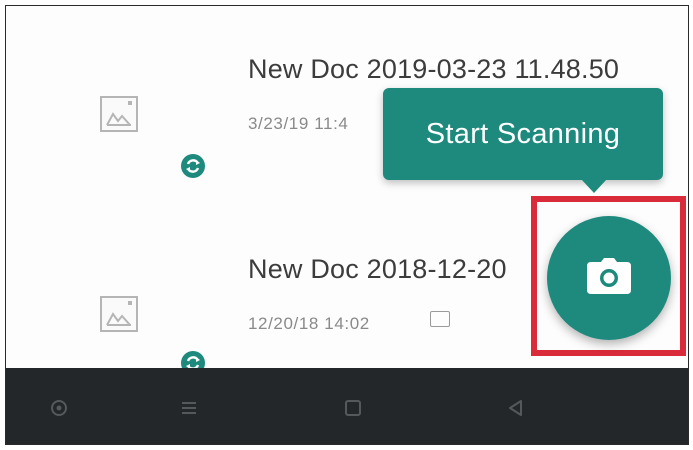 The height and width of the screenshot is (450, 693). Describe the element at coordinates (516, 408) in the screenshot. I see `back-triangle-icon` at that location.